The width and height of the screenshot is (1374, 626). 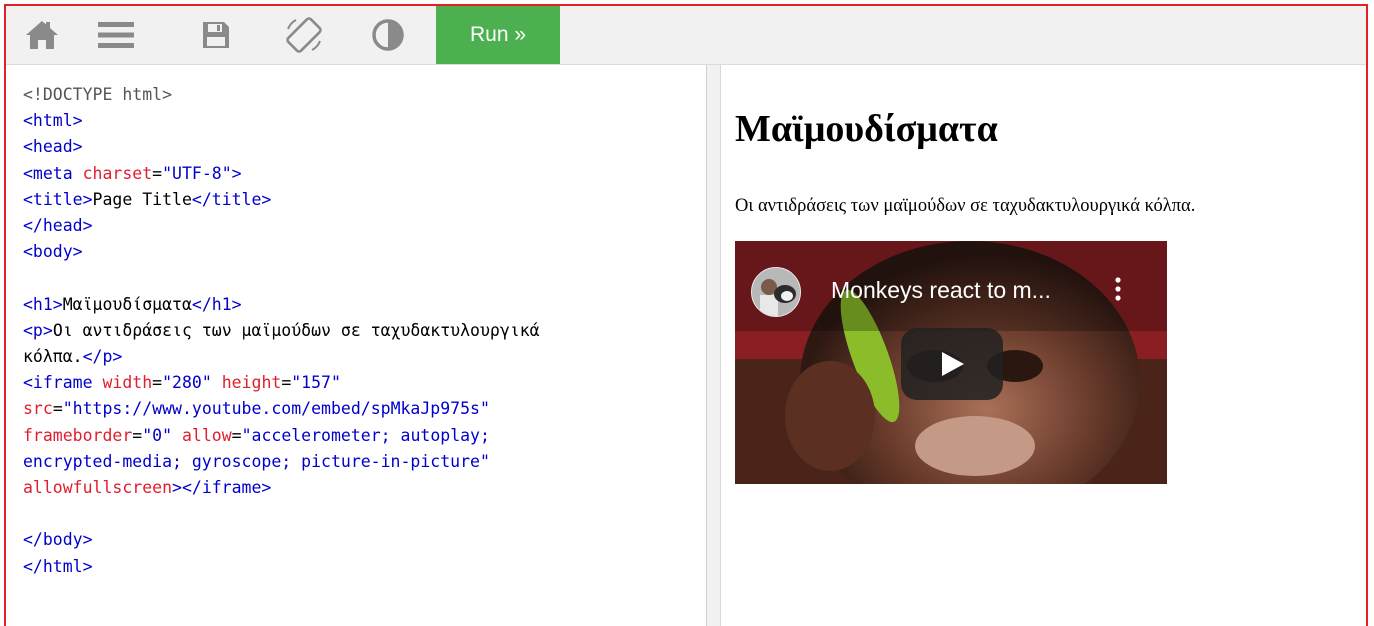 What do you see at coordinates (98, 94) in the screenshot?
I see `code-line: <!DOCTYPE html>` at bounding box center [98, 94].